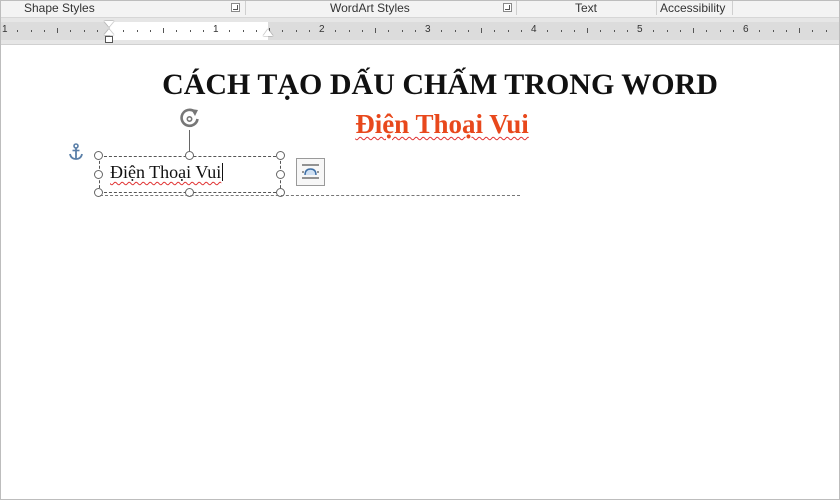  I want to click on document-title: CÁCH TẠO DẤU CHẤM TRONG WORD, so click(440, 84).